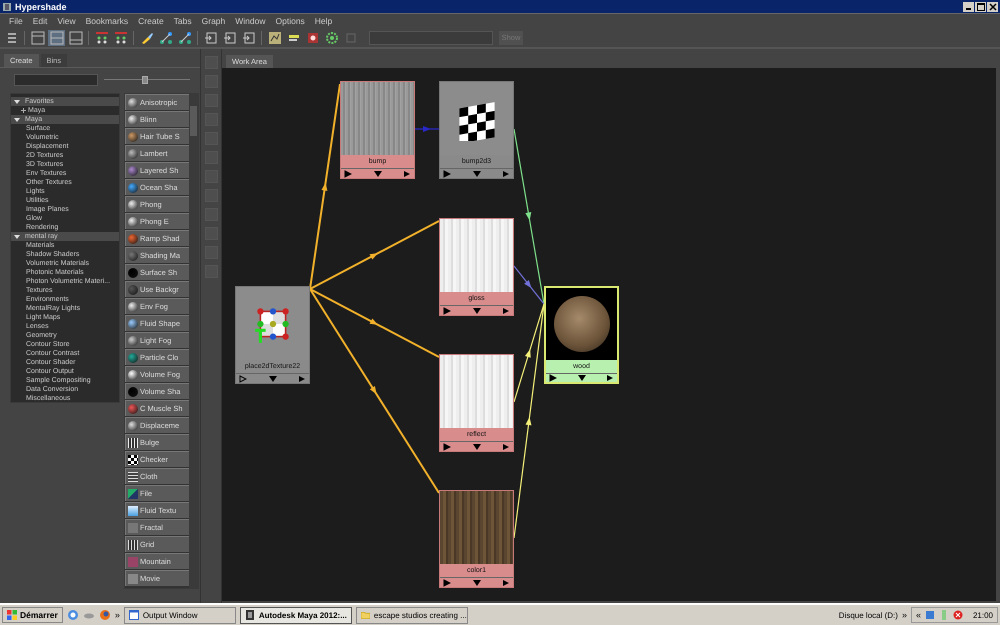 This screenshot has width=1000, height=625. What do you see at coordinates (133, 615) in the screenshot?
I see `window-icon` at bounding box center [133, 615].